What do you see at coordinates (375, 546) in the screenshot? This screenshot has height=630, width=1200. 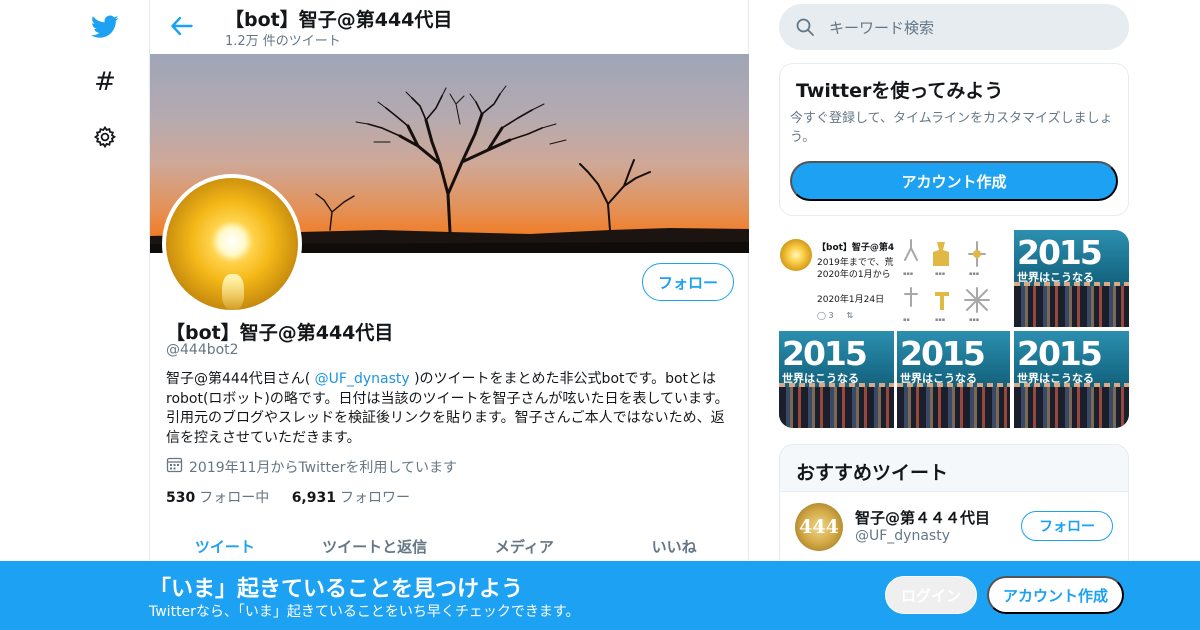 I see `tab-tweets-and-replies: ツイートと返信` at bounding box center [375, 546].